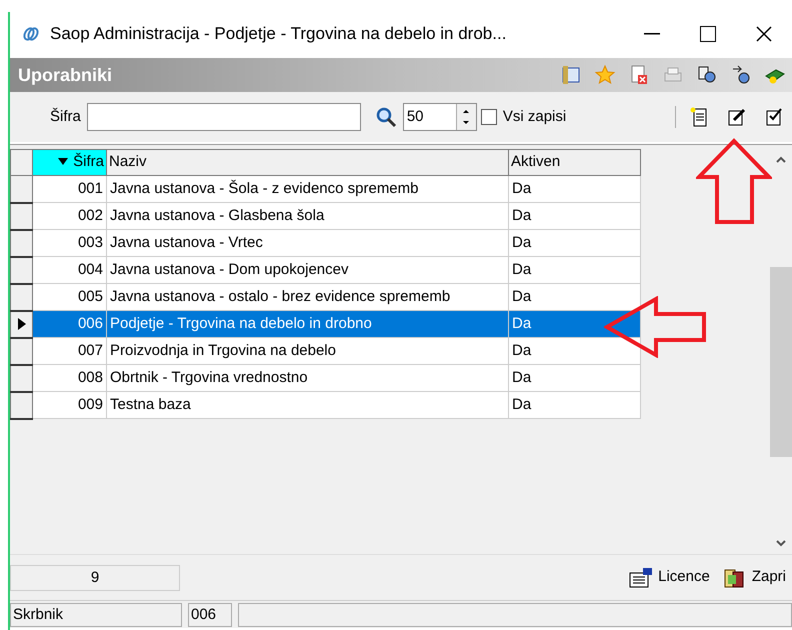 This screenshot has height=630, width=792. What do you see at coordinates (223, 117) in the screenshot?
I see `code-input-field` at bounding box center [223, 117].